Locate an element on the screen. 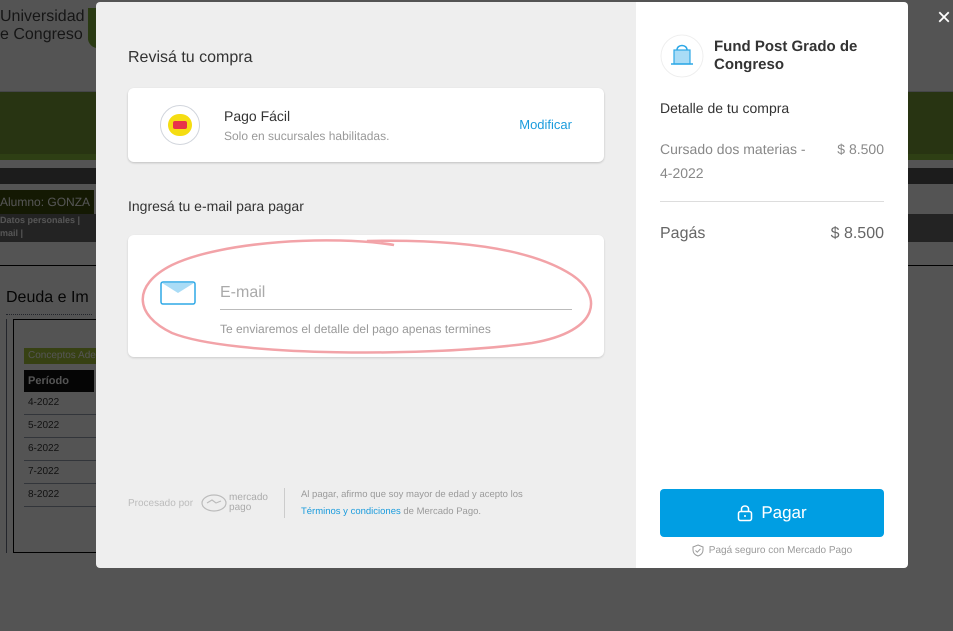 This screenshot has height=631, width=953. shield-check-icon is located at coordinates (698, 550).